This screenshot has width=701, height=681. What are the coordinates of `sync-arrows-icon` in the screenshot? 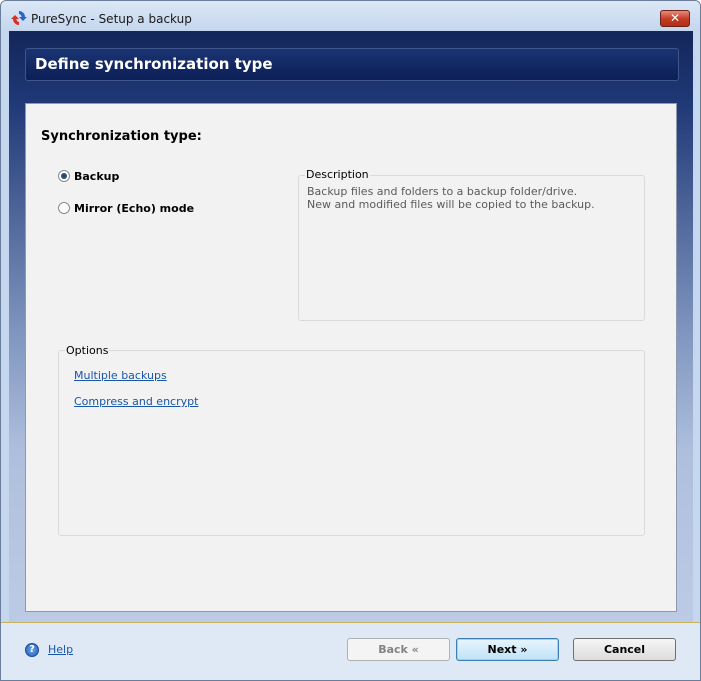 It's located at (19, 18).